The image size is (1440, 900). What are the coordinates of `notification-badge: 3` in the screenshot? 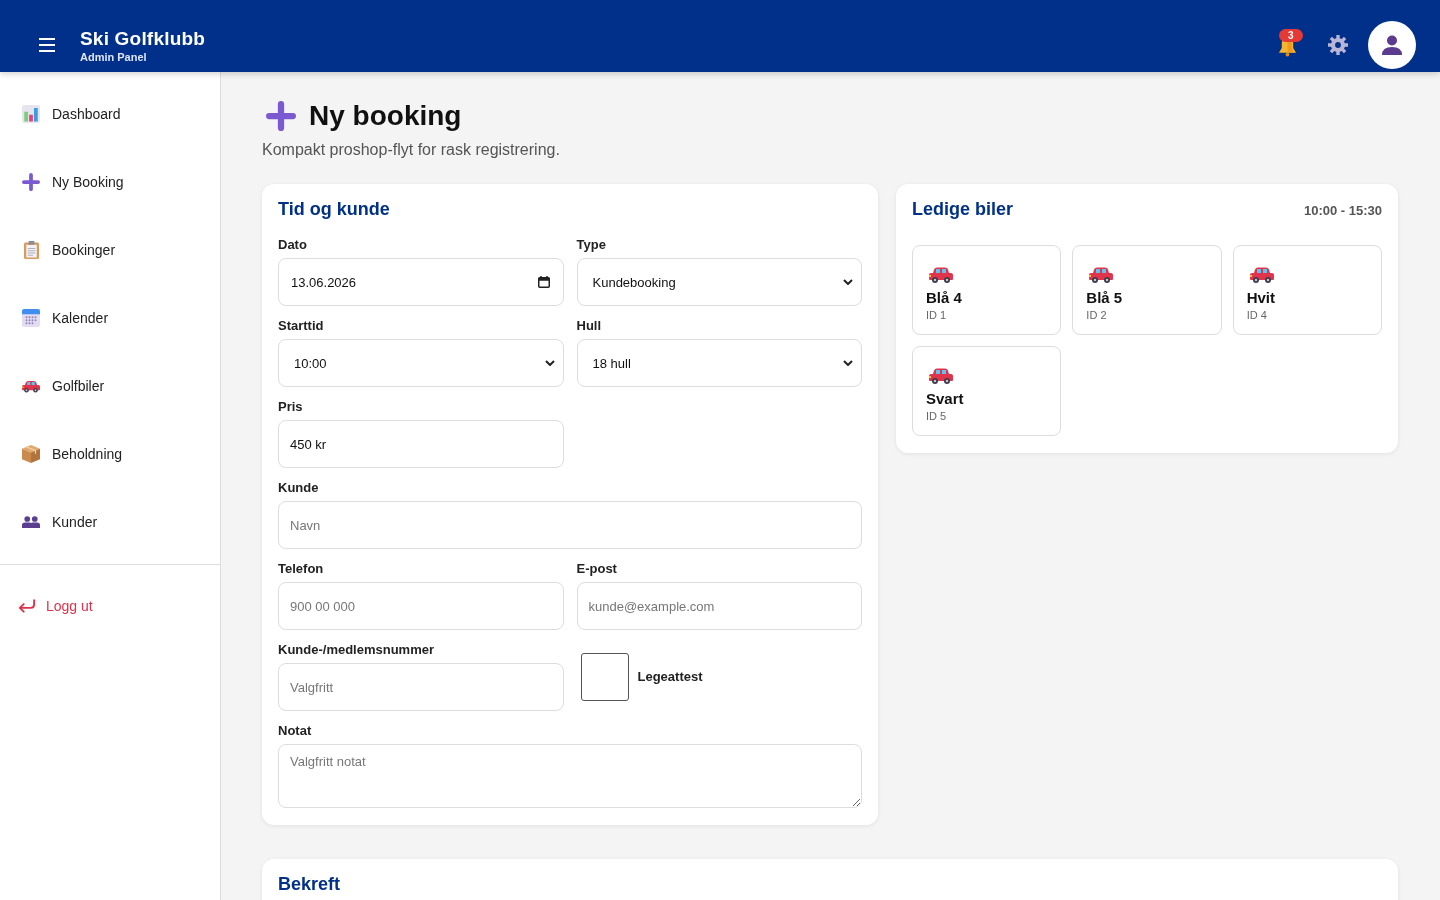 It's located at (1291, 35).